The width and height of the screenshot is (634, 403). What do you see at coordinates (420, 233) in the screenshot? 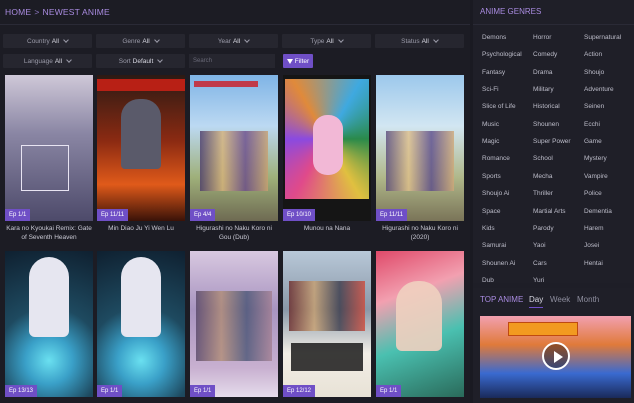
I see `anime-title: Higurashi no Naku Koro ni (2020)` at bounding box center [420, 233].